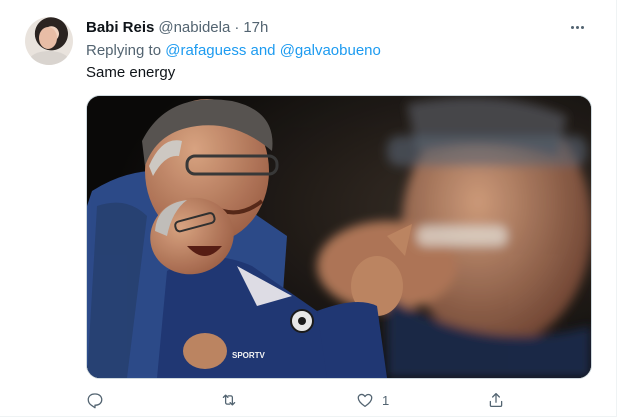 The width and height of the screenshot is (618, 418). What do you see at coordinates (49, 58) in the screenshot?
I see `avatar-shirt` at bounding box center [49, 58].